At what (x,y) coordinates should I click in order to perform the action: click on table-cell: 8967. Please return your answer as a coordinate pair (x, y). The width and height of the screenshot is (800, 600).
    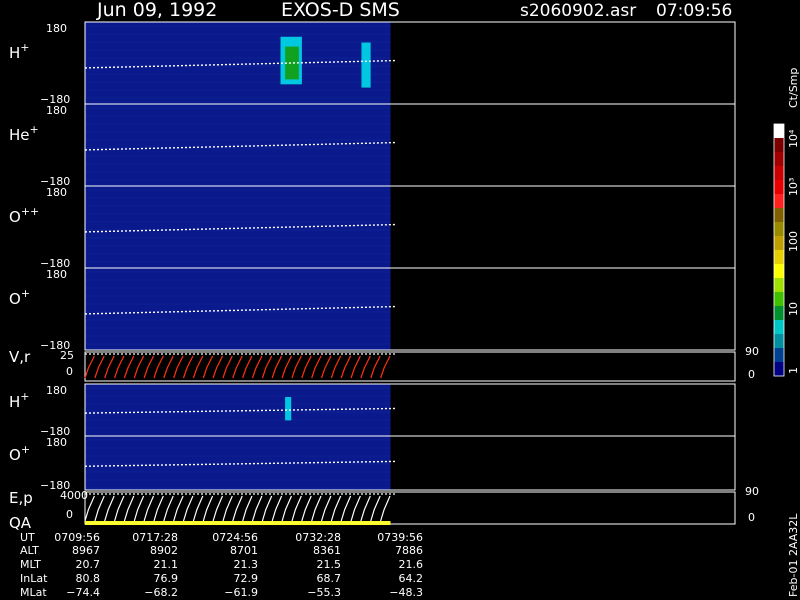
    Looking at the image, I should click on (86, 550).